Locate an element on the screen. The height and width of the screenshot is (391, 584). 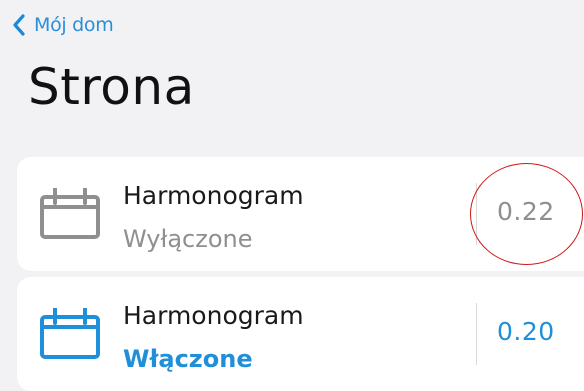
schedule-status: Wyłączone is located at coordinates (188, 239).